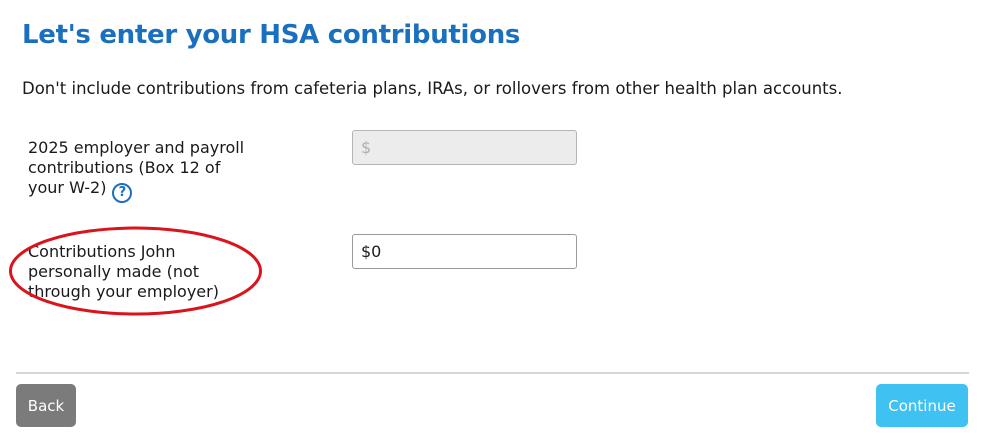 The width and height of the screenshot is (985, 444). Describe the element at coordinates (135, 271) in the screenshot. I see `red-ellipse-highlight` at that location.